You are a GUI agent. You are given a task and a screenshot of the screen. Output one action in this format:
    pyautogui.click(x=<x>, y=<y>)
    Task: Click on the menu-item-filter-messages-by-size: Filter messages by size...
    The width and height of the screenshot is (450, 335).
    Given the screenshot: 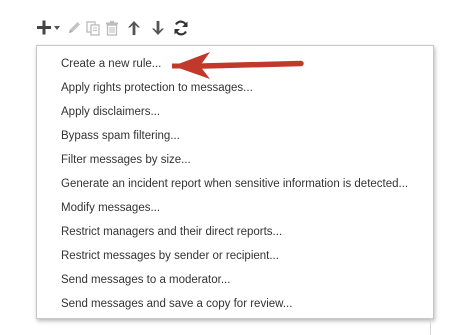 What is the action you would take?
    pyautogui.click(x=235, y=160)
    